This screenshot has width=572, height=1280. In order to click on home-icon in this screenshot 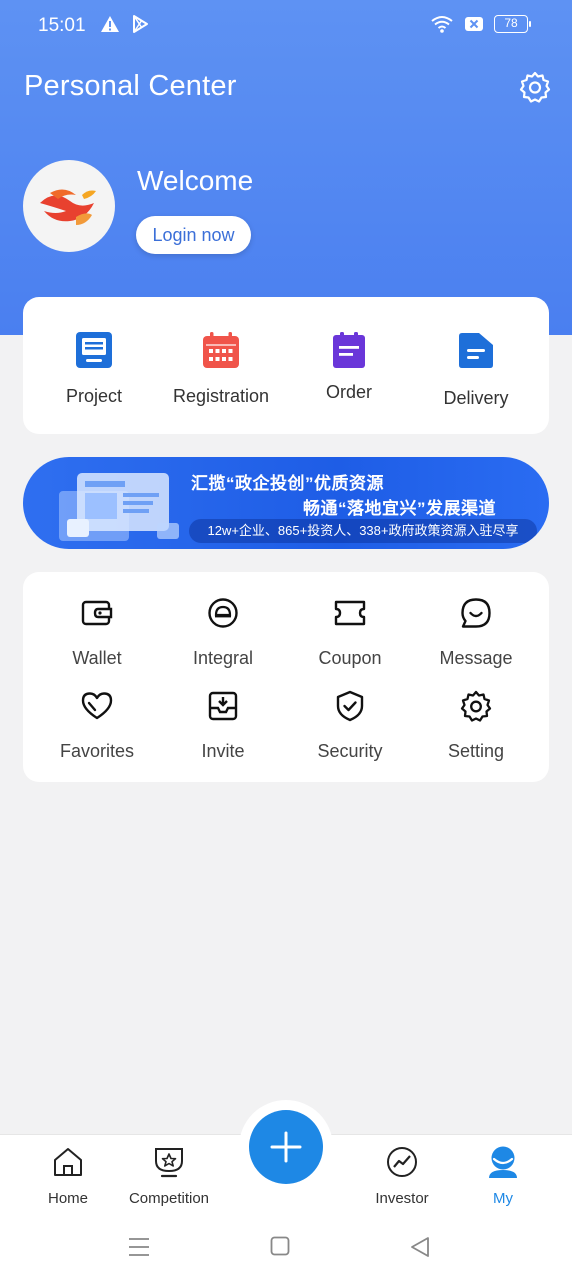, I will do `click(68, 1162)`.